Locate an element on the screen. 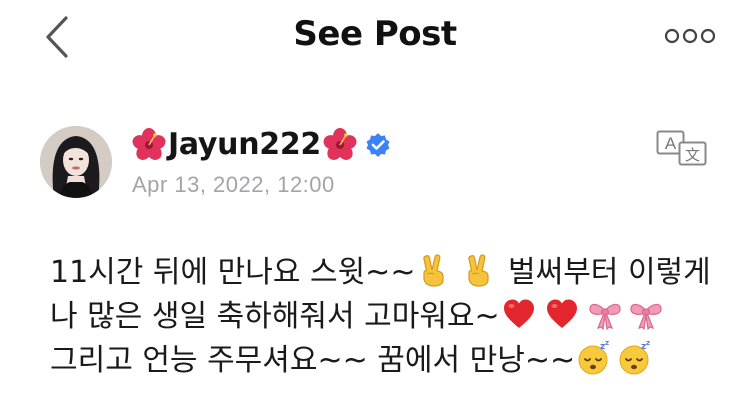  svg-text: A is located at coordinates (671, 143).